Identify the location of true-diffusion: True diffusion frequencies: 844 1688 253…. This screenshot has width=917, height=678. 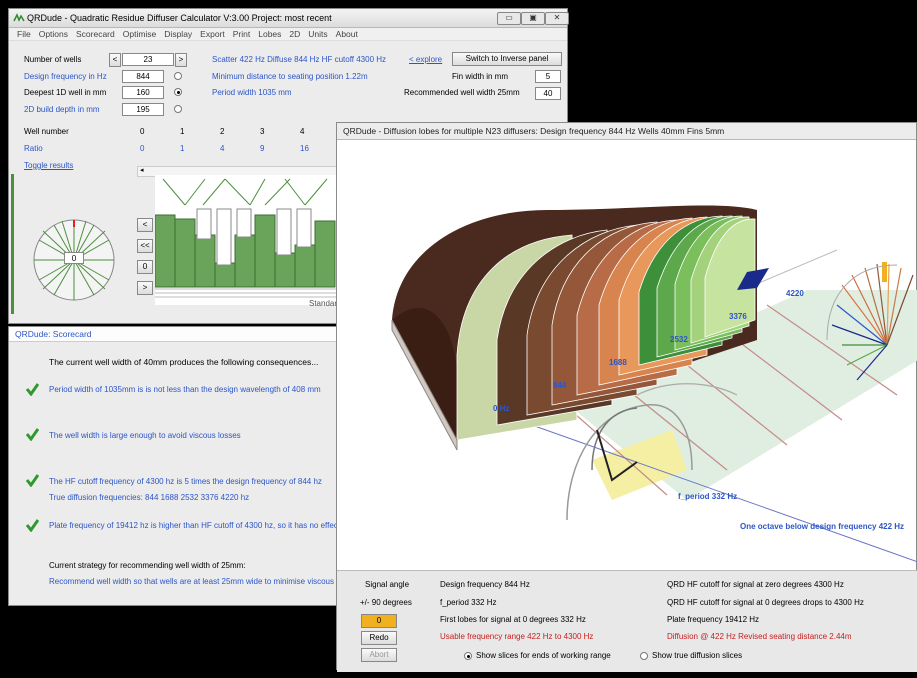
(149, 497).